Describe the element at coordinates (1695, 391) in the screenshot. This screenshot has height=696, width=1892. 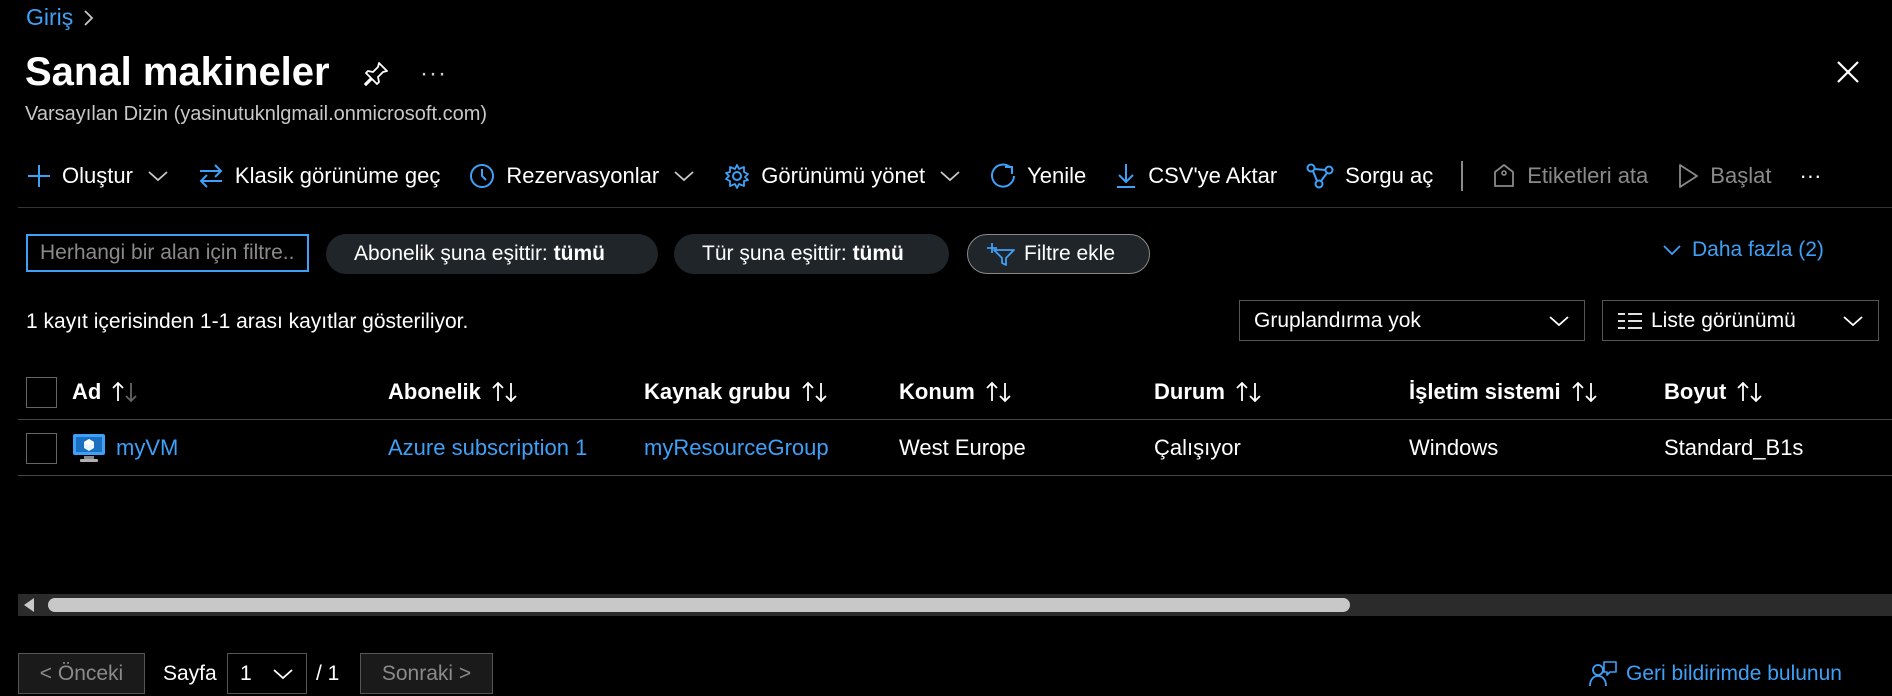
I see `column-header-size-label: Boyut` at that location.